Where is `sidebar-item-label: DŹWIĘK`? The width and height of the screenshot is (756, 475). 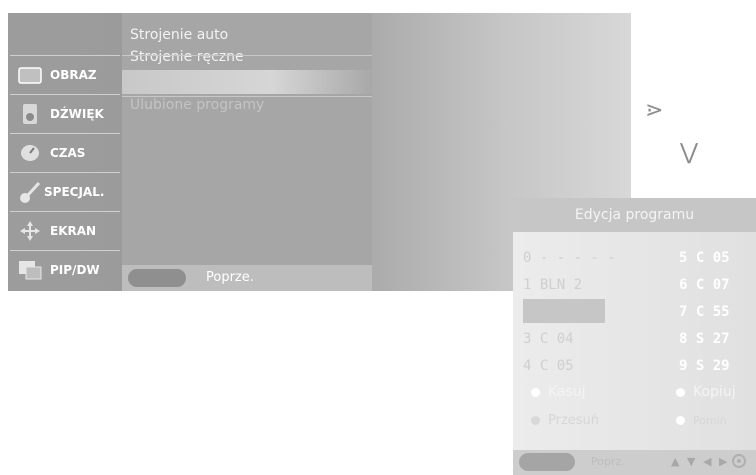
sidebar-item-label: DŹWIĘK is located at coordinates (77, 114).